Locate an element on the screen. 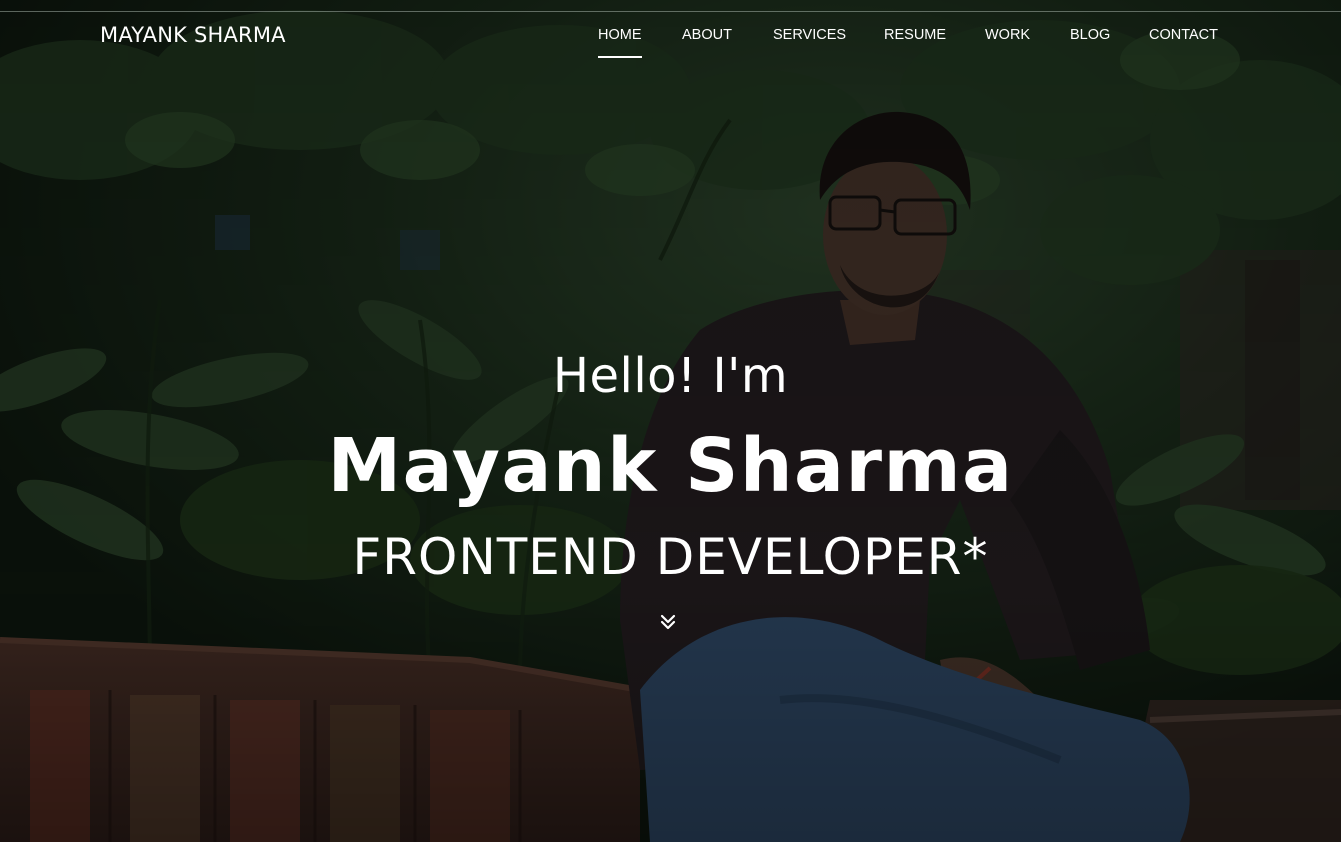  double-chevron-down-icon is located at coordinates (668, 622).